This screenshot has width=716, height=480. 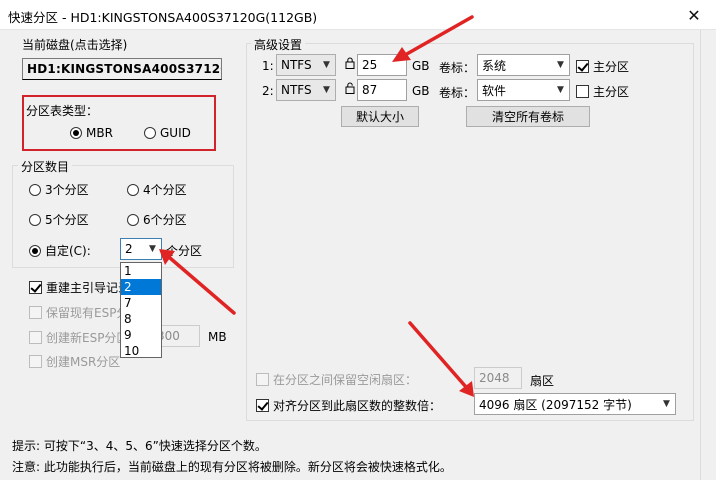 I want to click on dropdown-option: 8, so click(x=141, y=319).